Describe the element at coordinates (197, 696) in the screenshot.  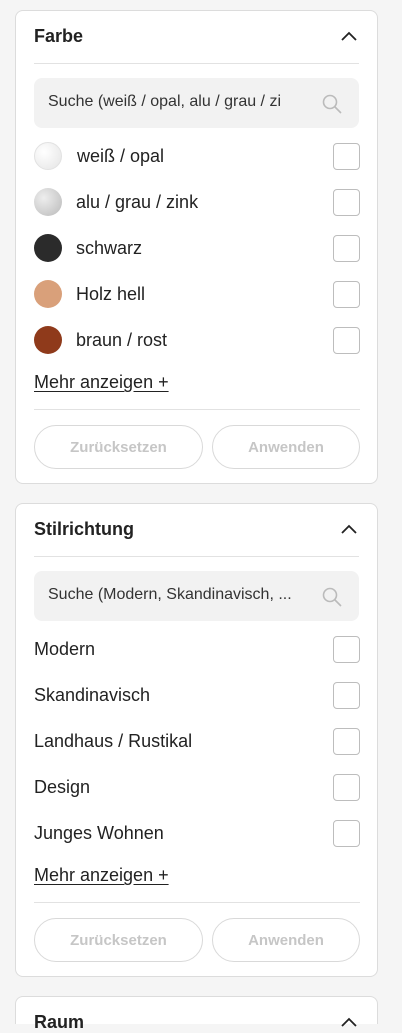
I see `style-option: Skandinavisch` at that location.